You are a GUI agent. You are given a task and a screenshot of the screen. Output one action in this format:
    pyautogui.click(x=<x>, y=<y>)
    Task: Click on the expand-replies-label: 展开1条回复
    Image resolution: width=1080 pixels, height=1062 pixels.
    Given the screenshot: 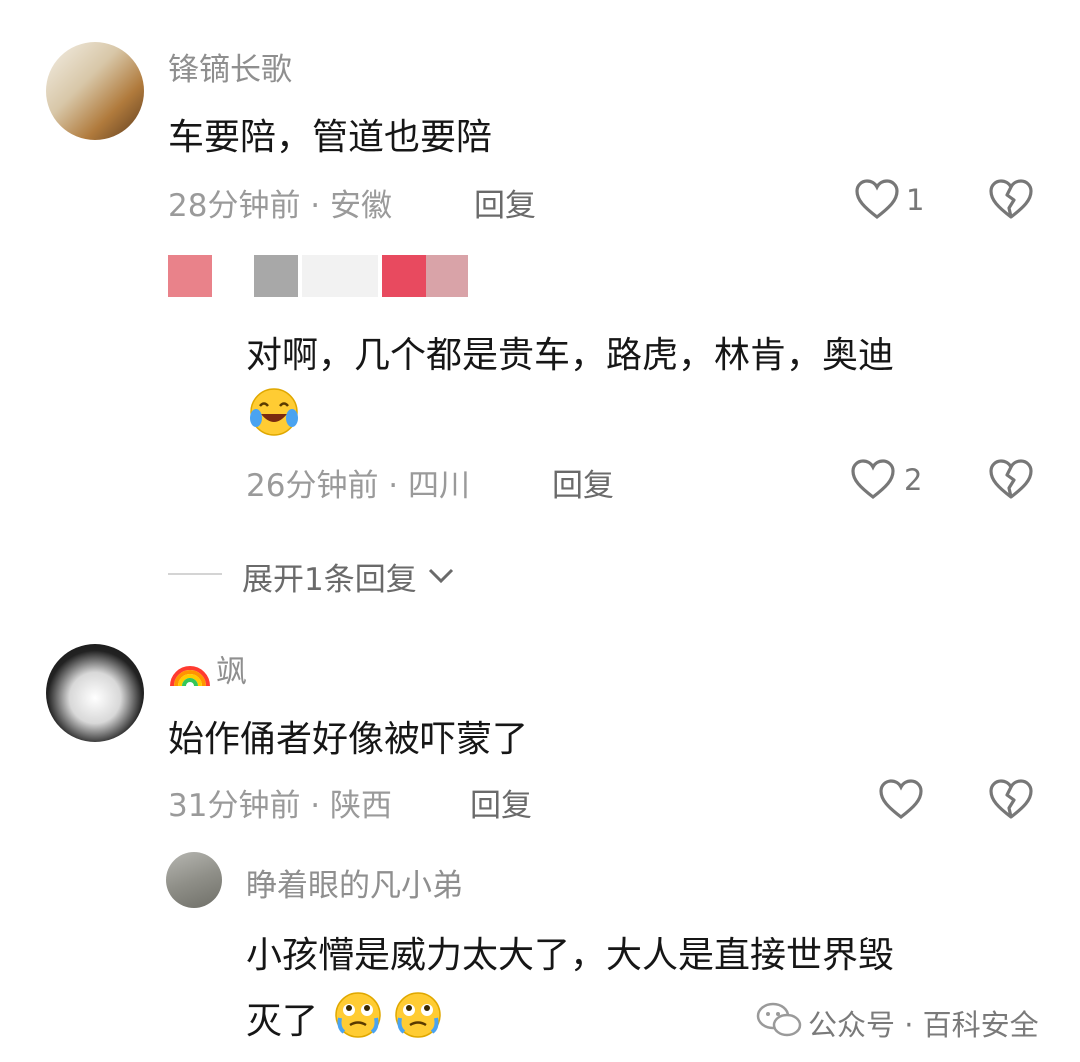 What is the action you would take?
    pyautogui.click(x=329, y=580)
    